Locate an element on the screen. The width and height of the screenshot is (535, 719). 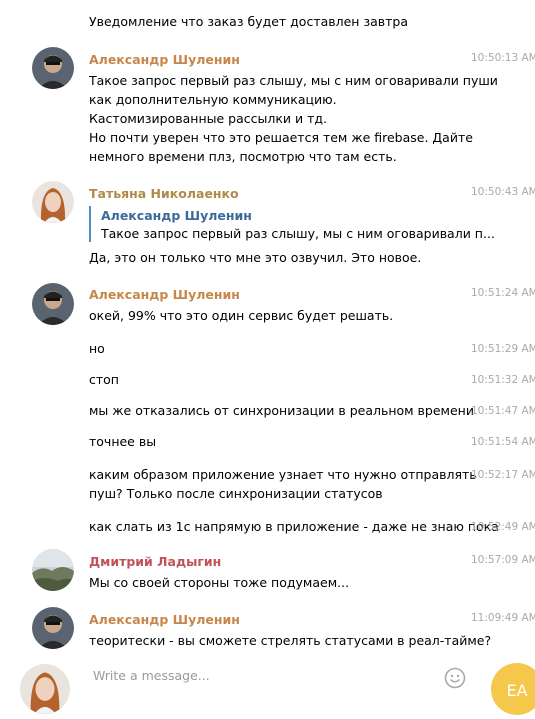
message-time: 10:52:17 AM is located at coordinates (503, 475).